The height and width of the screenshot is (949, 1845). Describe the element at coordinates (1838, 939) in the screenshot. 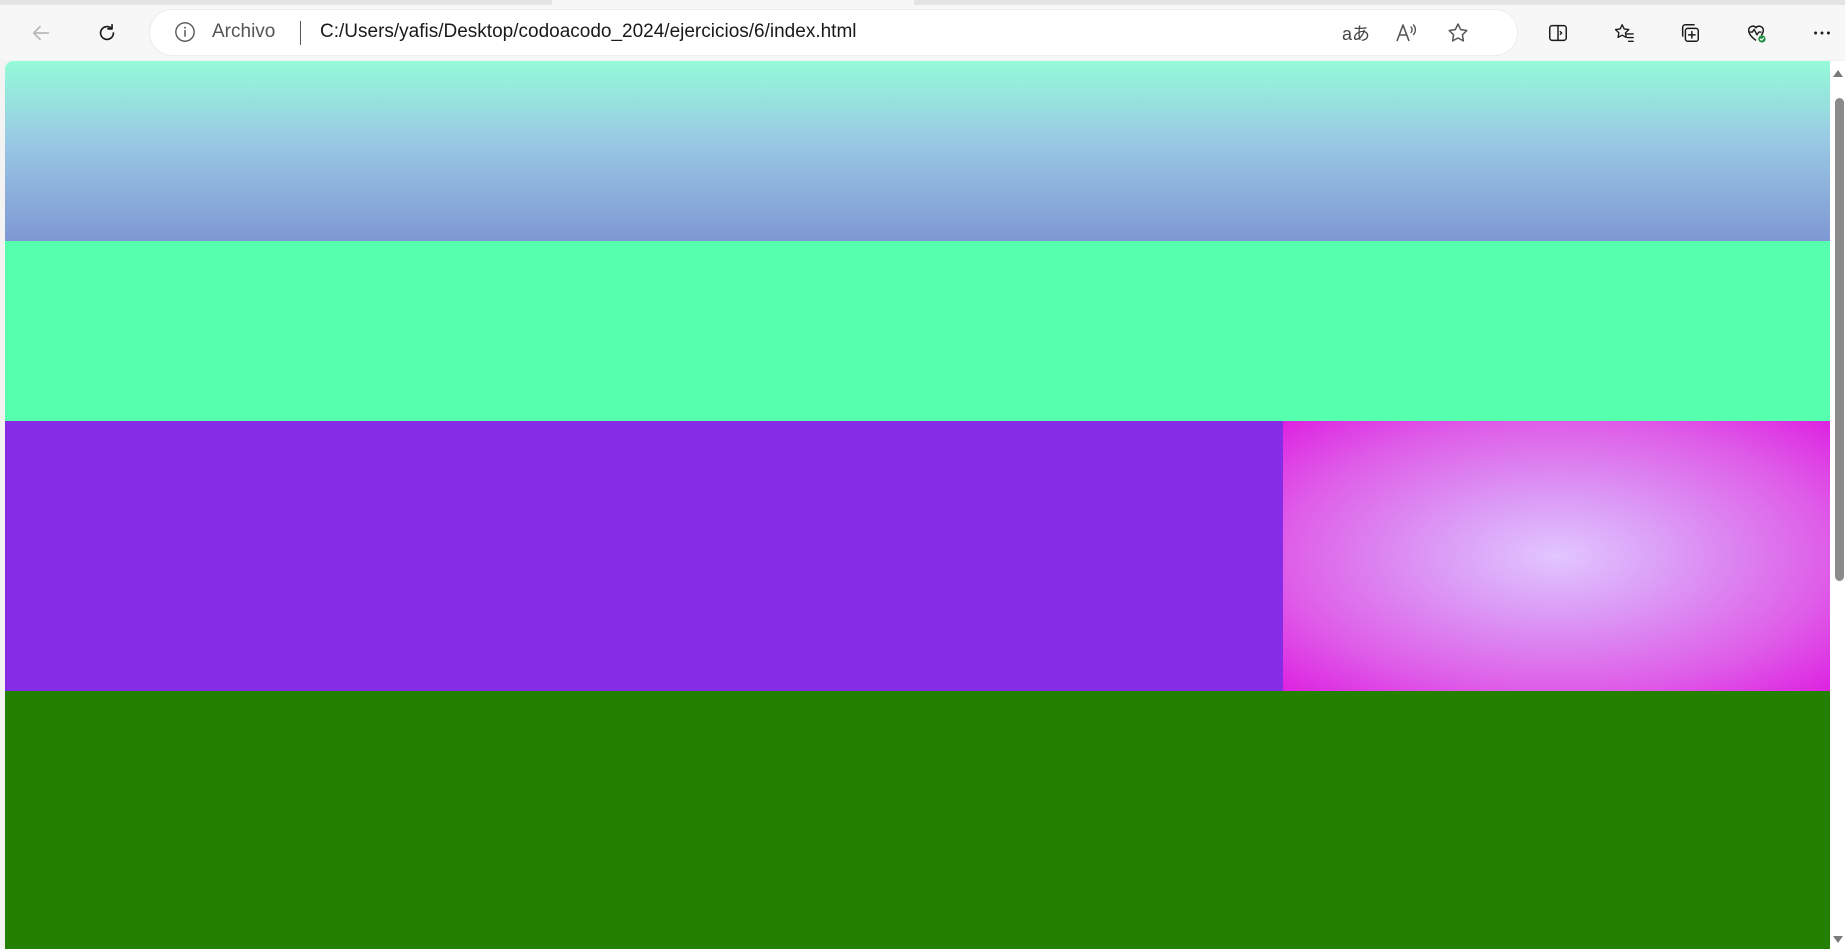

I see `scroll-down-arrow-icon` at that location.